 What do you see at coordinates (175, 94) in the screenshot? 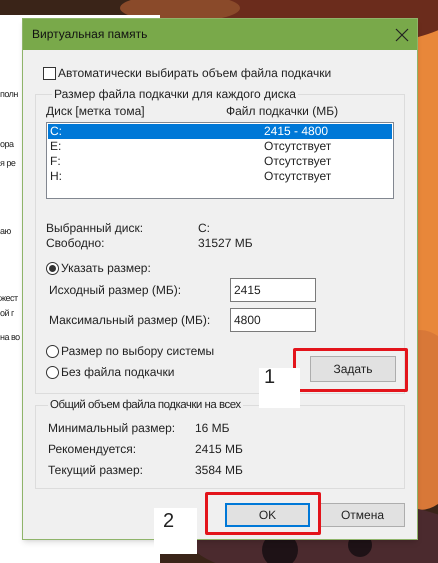
I see `group-title: Размер файла подкачки для каждого диска` at bounding box center [175, 94].